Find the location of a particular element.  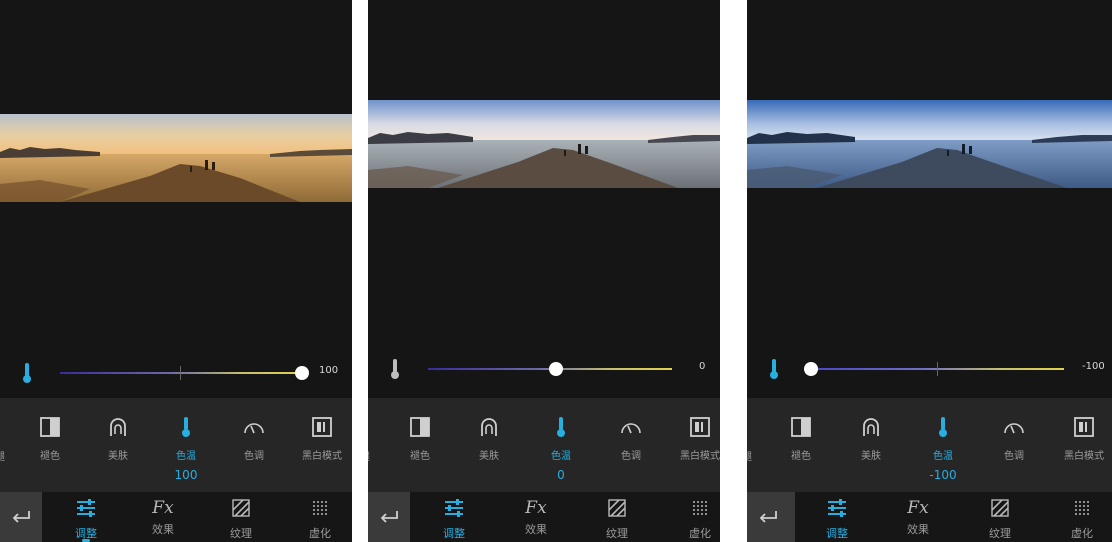

tab-label: 调整 is located at coordinates (454, 533).